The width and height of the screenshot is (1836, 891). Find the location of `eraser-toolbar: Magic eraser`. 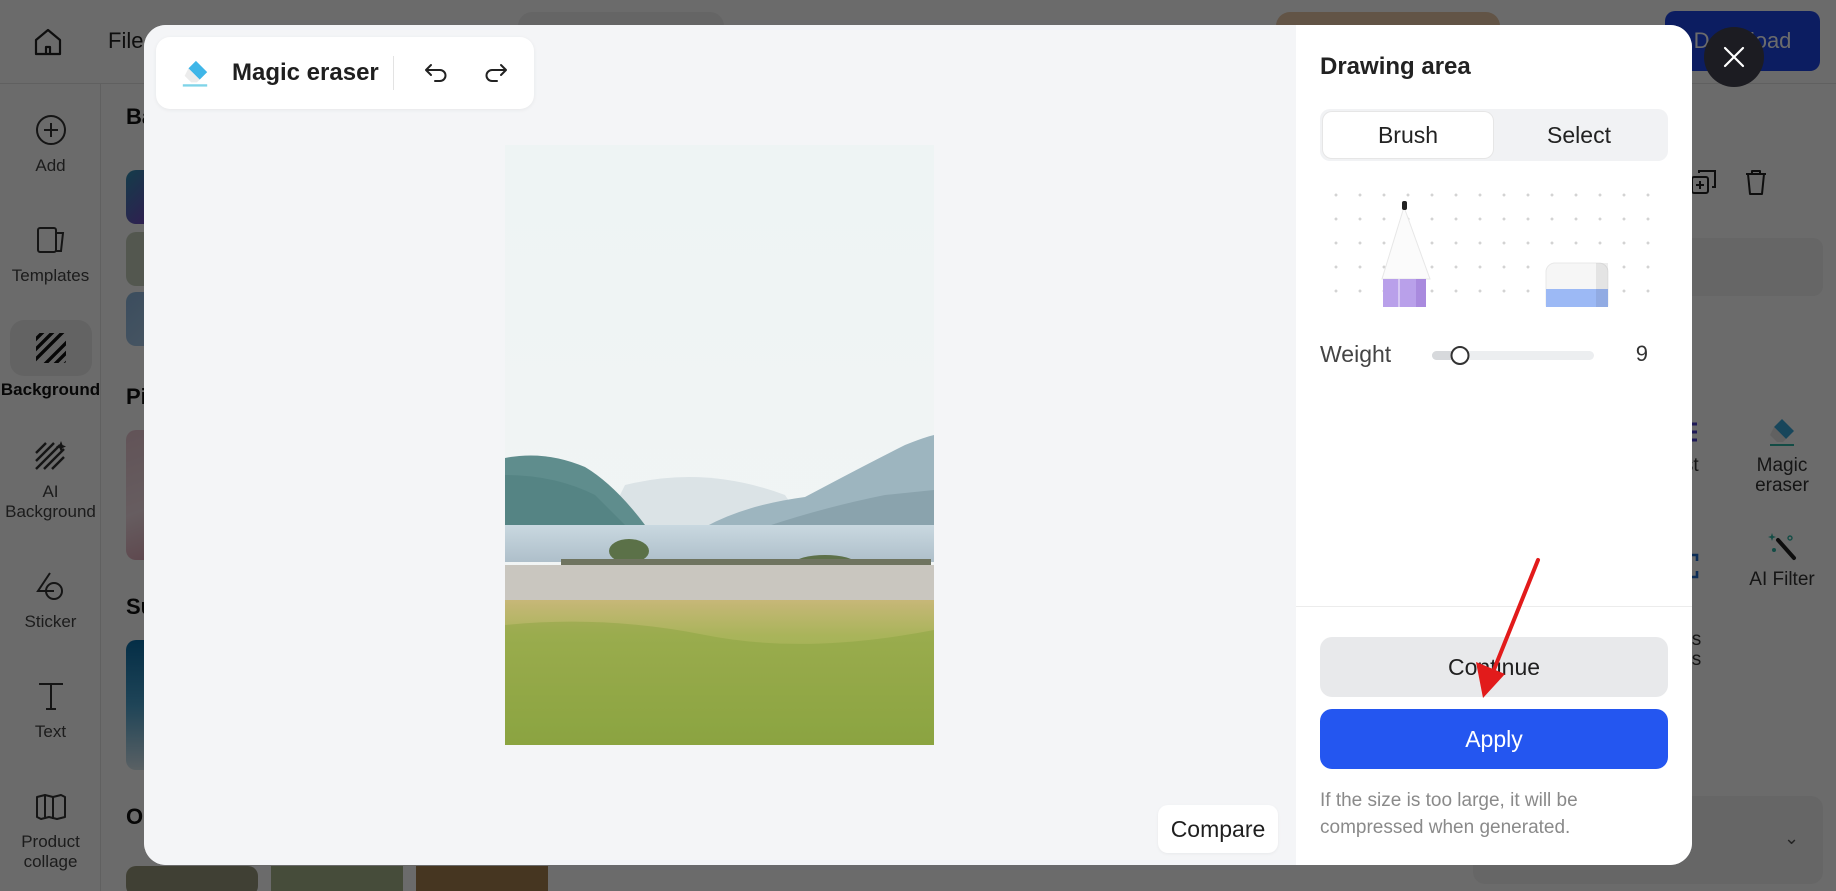

eraser-toolbar: Magic eraser is located at coordinates (345, 73).